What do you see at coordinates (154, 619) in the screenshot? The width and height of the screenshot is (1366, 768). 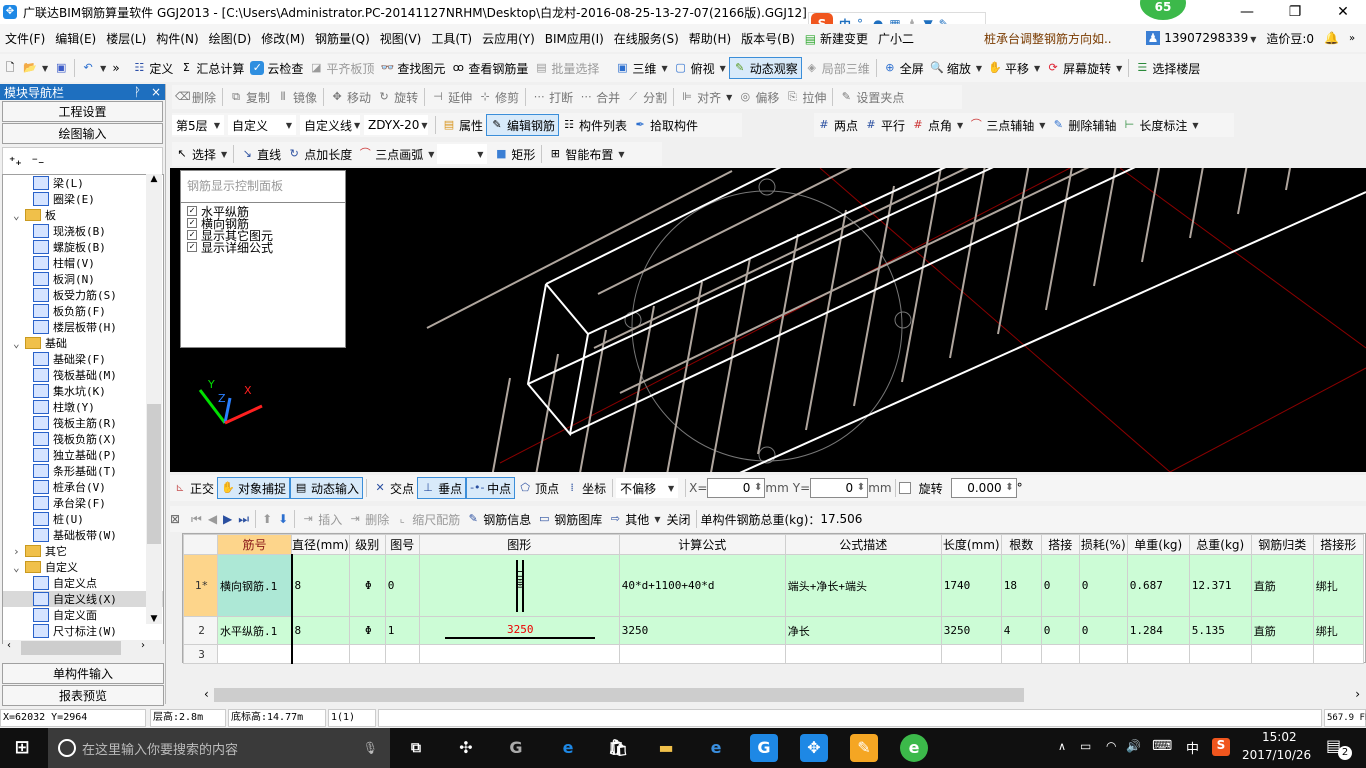 I see `scroll-down-icon: ▼` at bounding box center [154, 619].